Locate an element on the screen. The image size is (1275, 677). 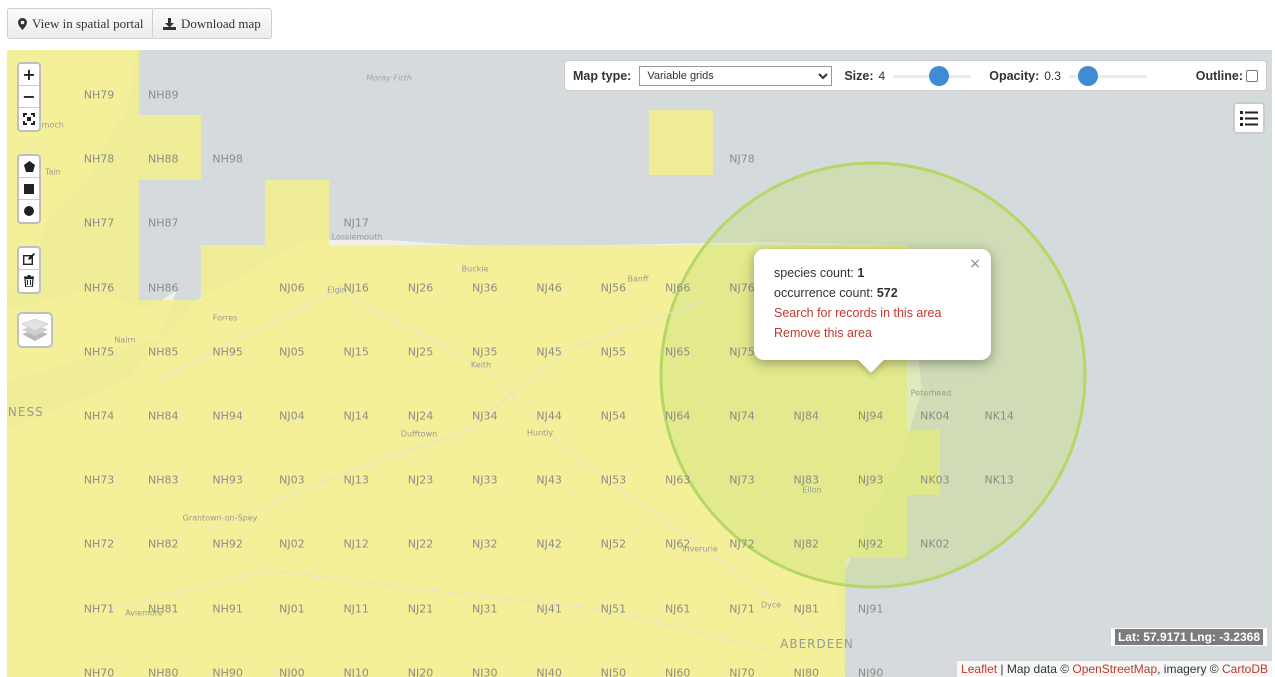
fullscreen-button is located at coordinates (29, 119).